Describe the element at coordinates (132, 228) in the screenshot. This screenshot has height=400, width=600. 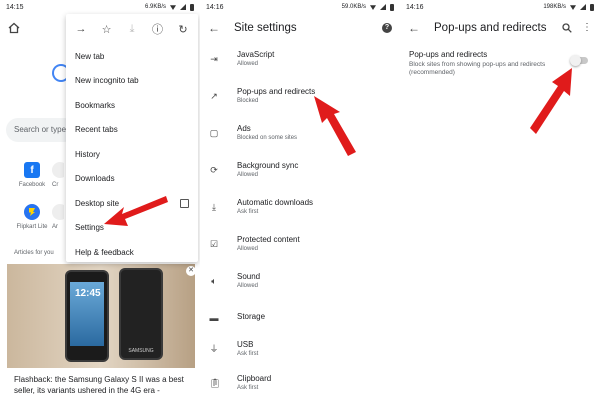
I see `menu-item-settings: Settings` at that location.